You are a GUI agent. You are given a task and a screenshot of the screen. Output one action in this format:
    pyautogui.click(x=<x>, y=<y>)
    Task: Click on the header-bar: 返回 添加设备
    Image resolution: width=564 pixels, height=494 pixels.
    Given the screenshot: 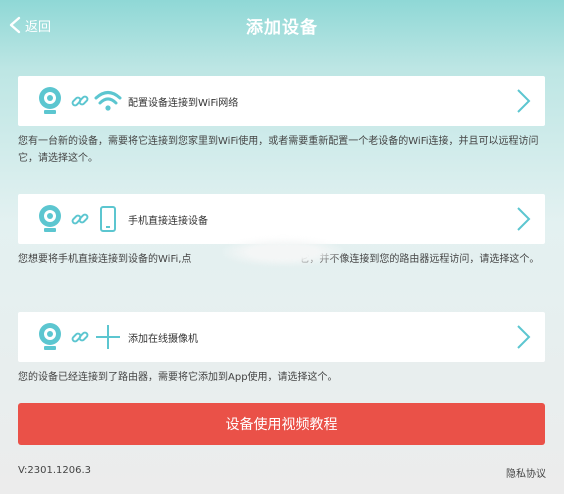 What is the action you would take?
    pyautogui.click(x=282, y=25)
    